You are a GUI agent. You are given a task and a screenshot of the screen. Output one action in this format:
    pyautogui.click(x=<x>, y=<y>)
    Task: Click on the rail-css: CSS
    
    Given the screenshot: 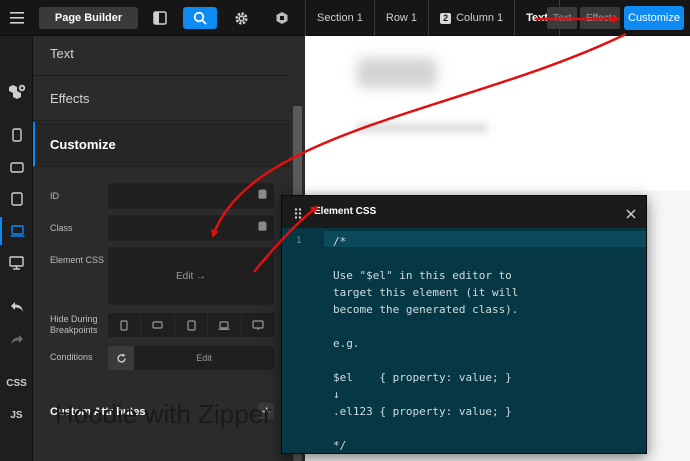 What is the action you would take?
    pyautogui.click(x=16, y=383)
    